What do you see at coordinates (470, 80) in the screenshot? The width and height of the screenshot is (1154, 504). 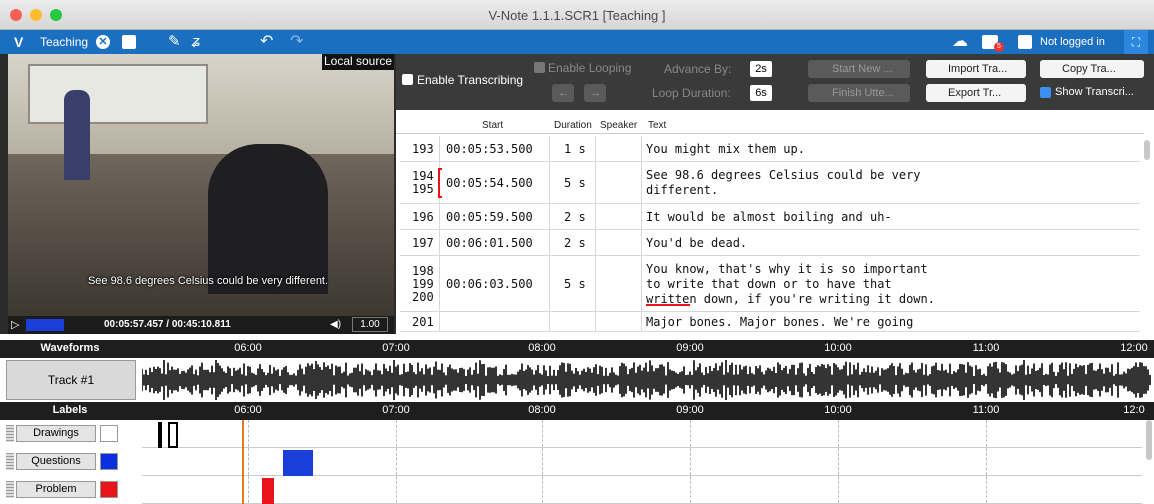 I see `enable-transcribing-label: Enable Transcribing` at bounding box center [470, 80].